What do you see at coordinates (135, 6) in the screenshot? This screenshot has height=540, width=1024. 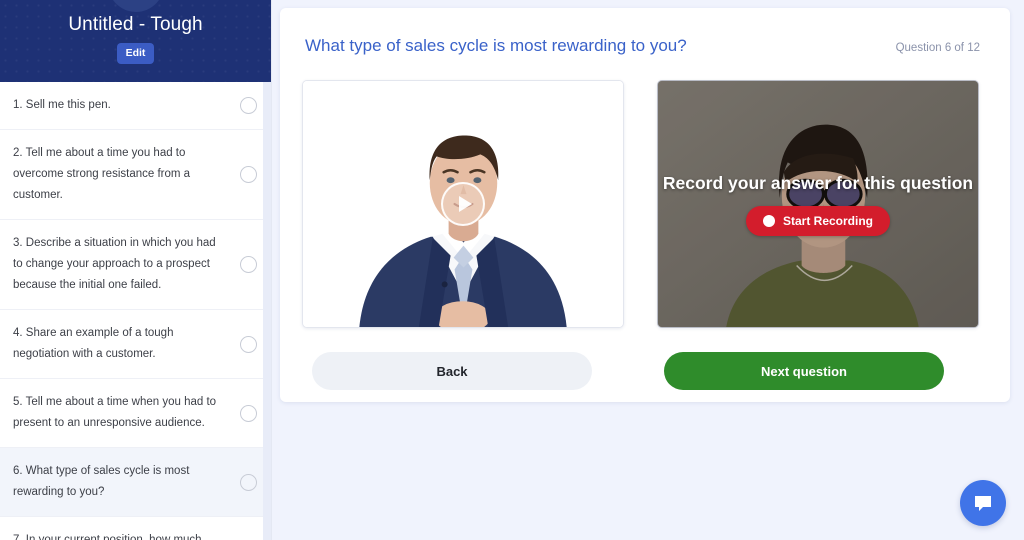 I see `avatar` at bounding box center [135, 6].